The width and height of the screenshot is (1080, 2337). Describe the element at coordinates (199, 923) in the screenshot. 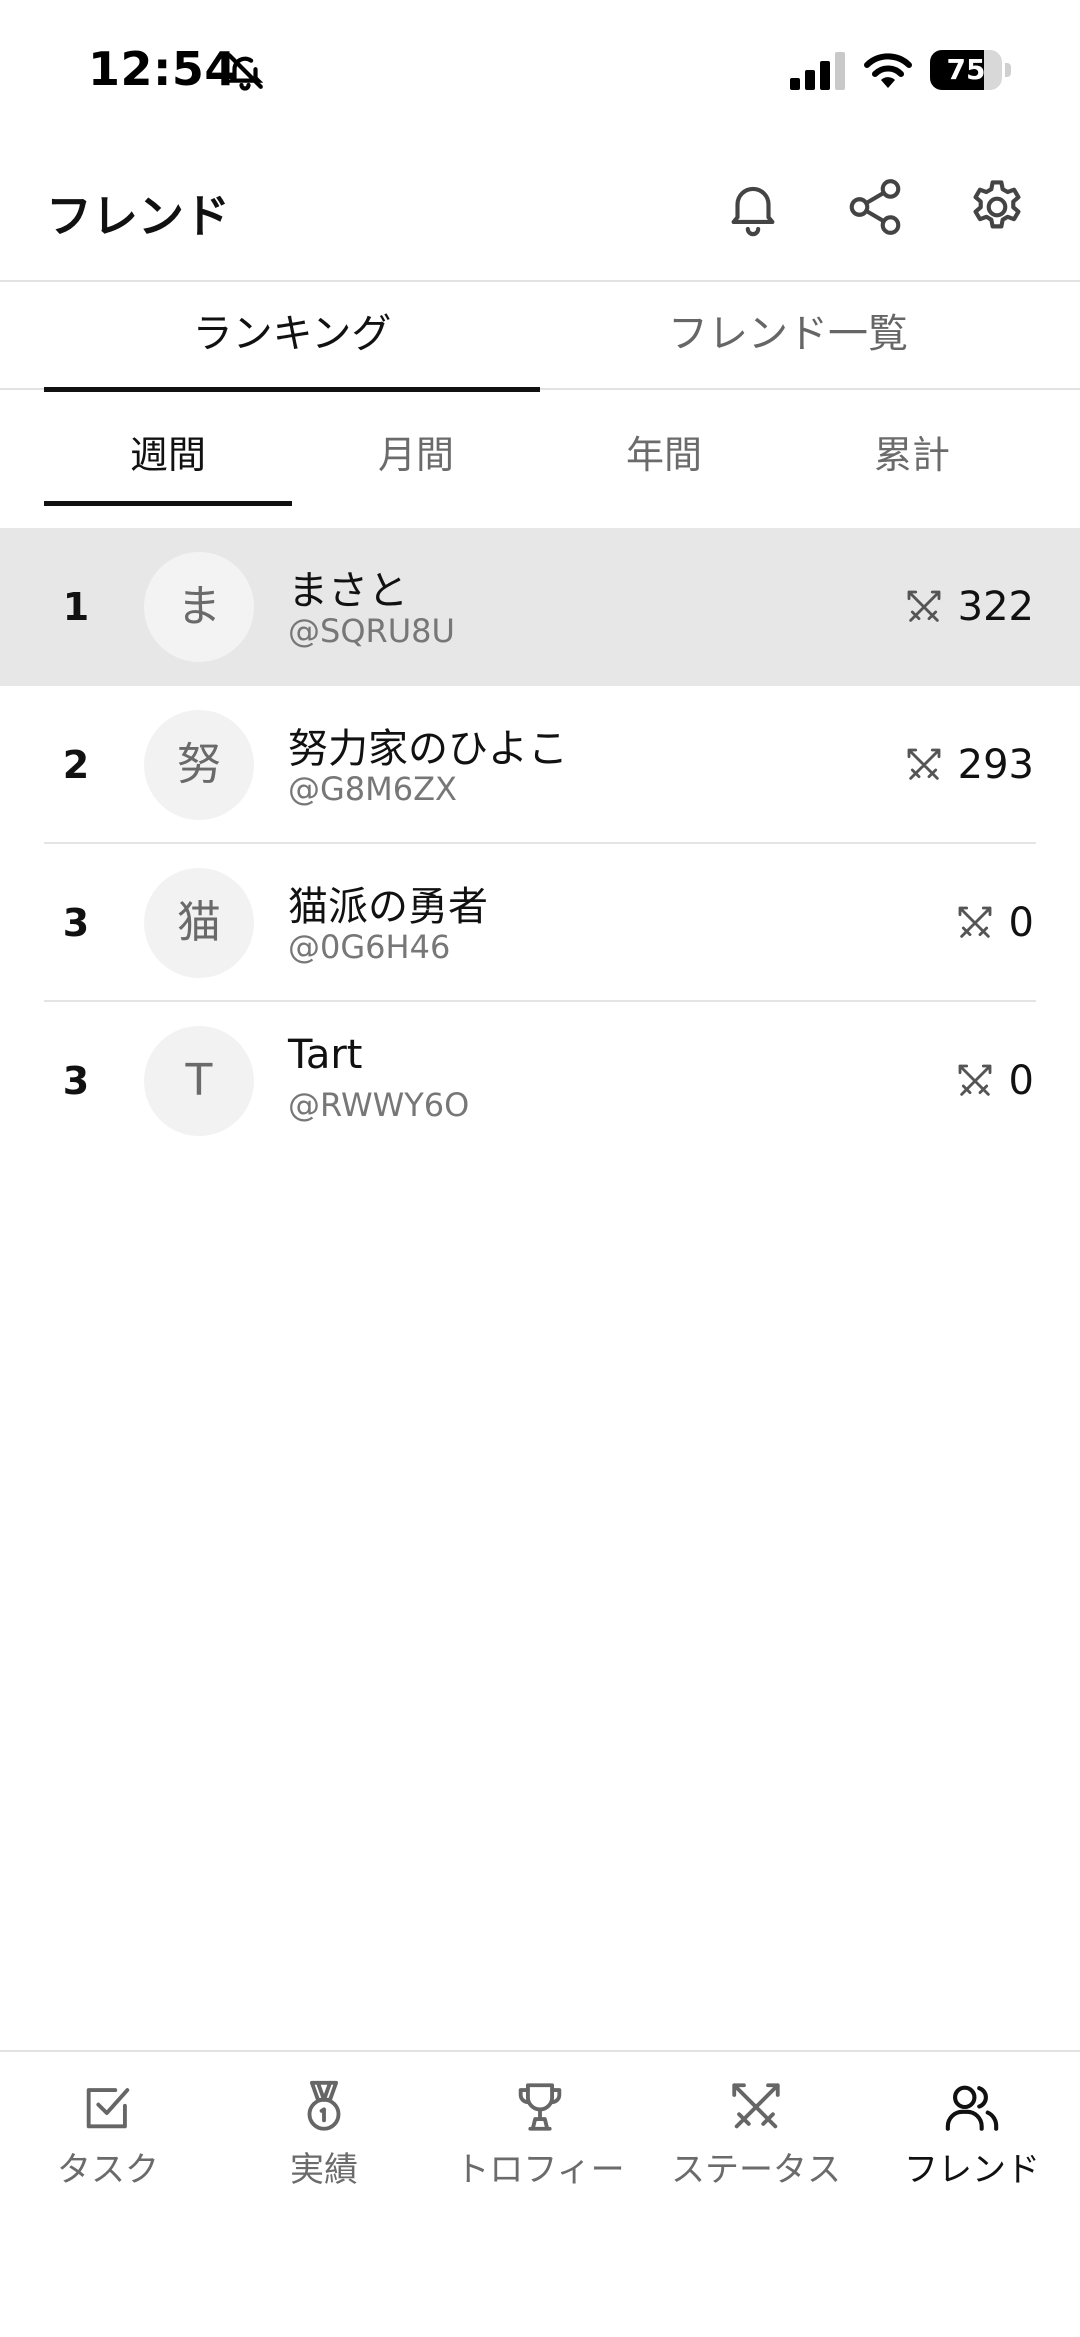

I see `avatar: 猫` at that location.